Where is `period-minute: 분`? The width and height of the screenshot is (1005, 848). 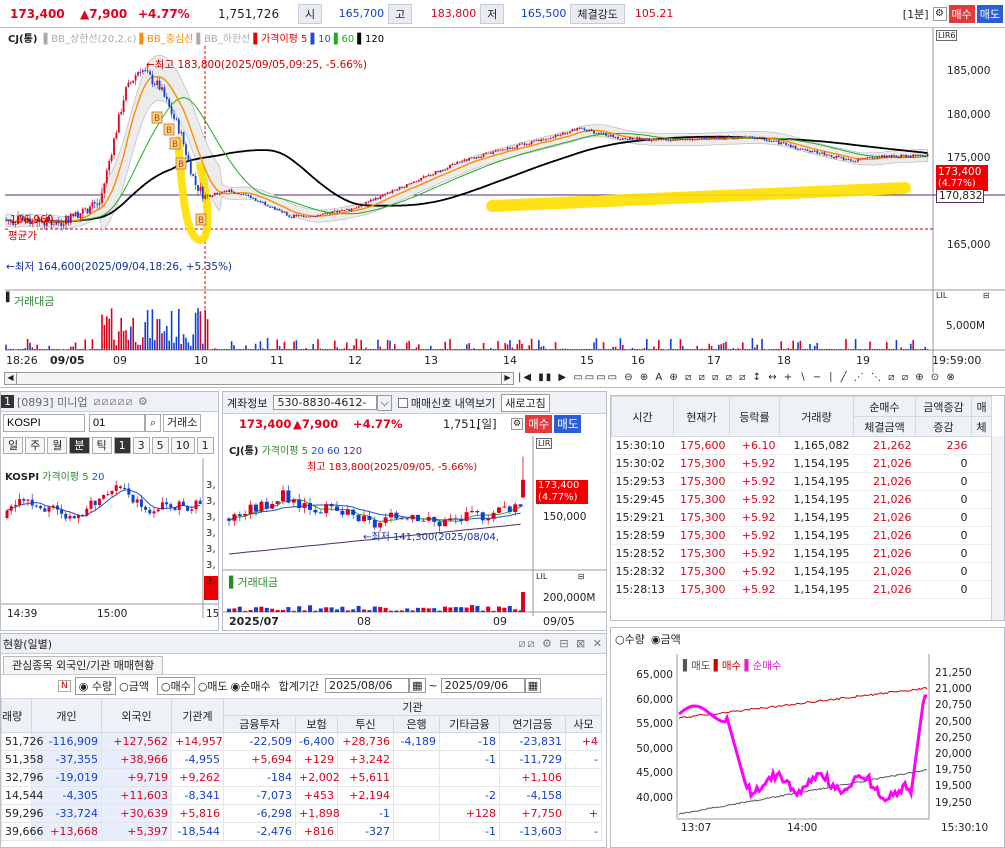 period-minute: 분 is located at coordinates (79, 445).